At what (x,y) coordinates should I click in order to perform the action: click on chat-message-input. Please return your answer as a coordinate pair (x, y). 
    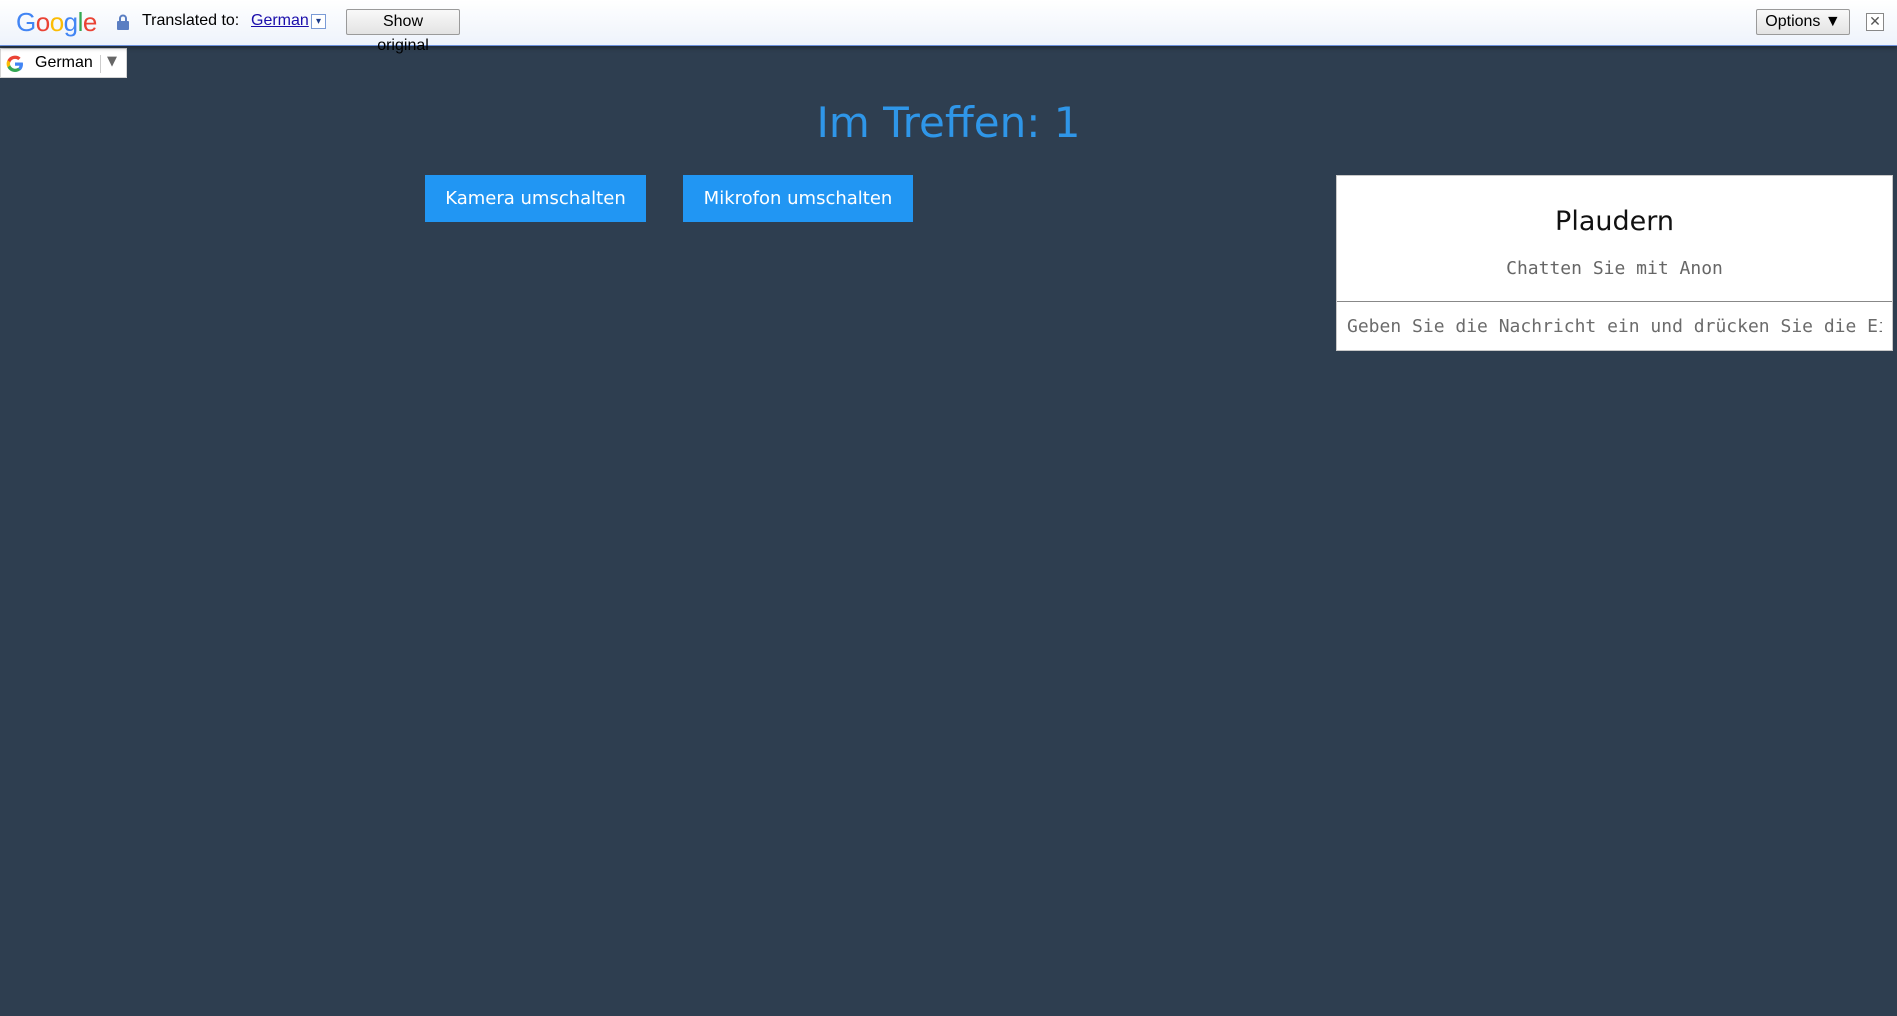
    Looking at the image, I should click on (1614, 326).